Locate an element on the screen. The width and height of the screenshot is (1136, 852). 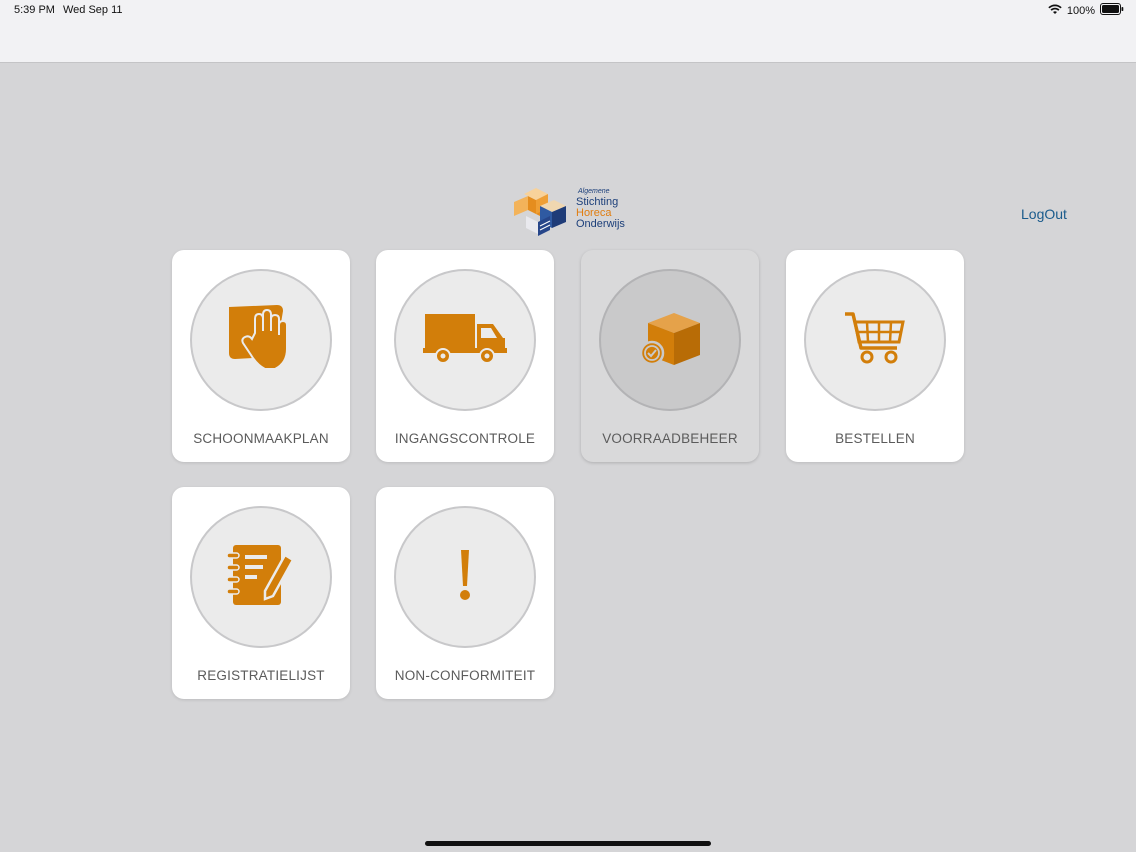
status-time: 5:39 PM is located at coordinates (34, 10).